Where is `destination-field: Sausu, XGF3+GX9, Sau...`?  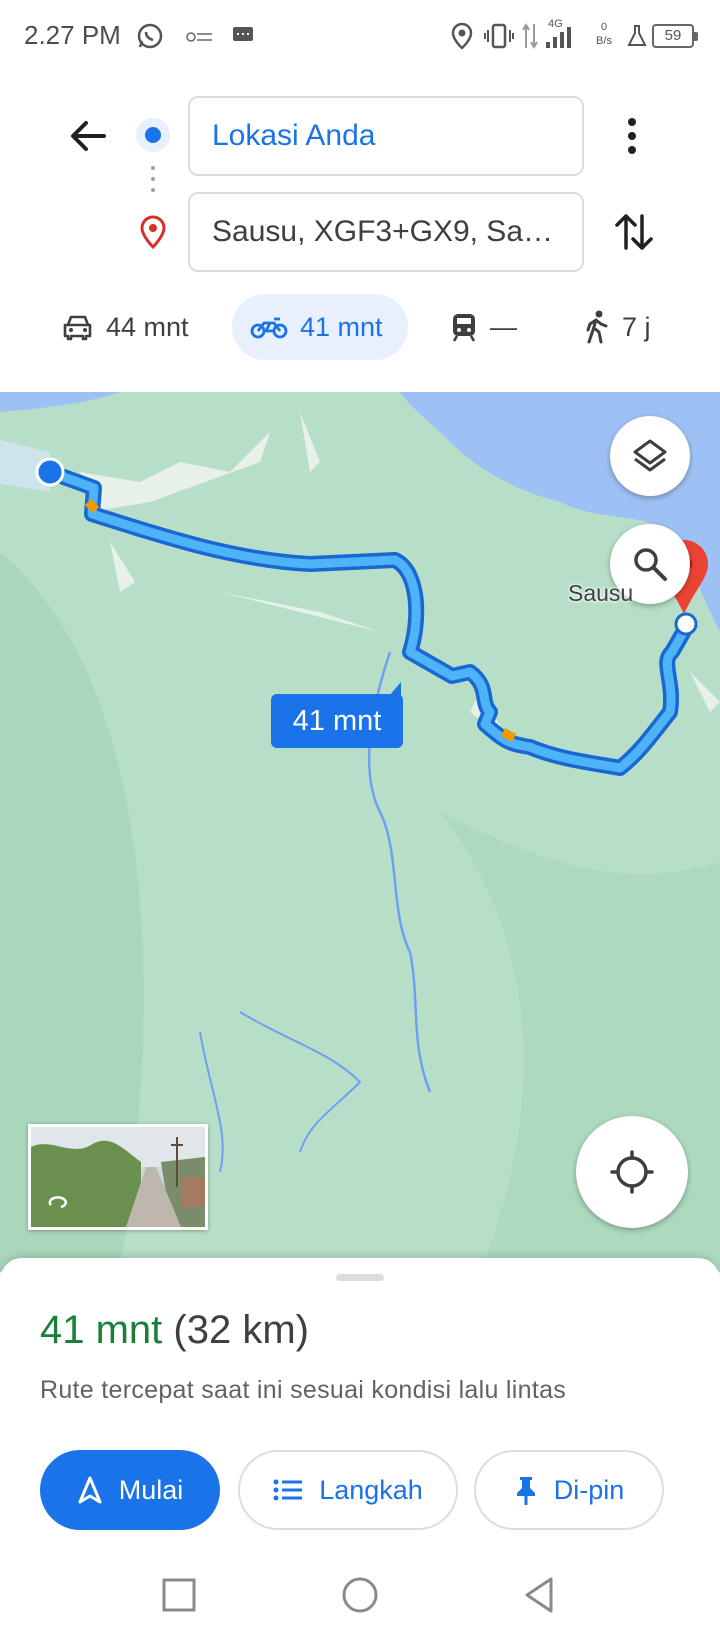
destination-field: Sausu, XGF3+GX9, Sau... is located at coordinates (386, 232).